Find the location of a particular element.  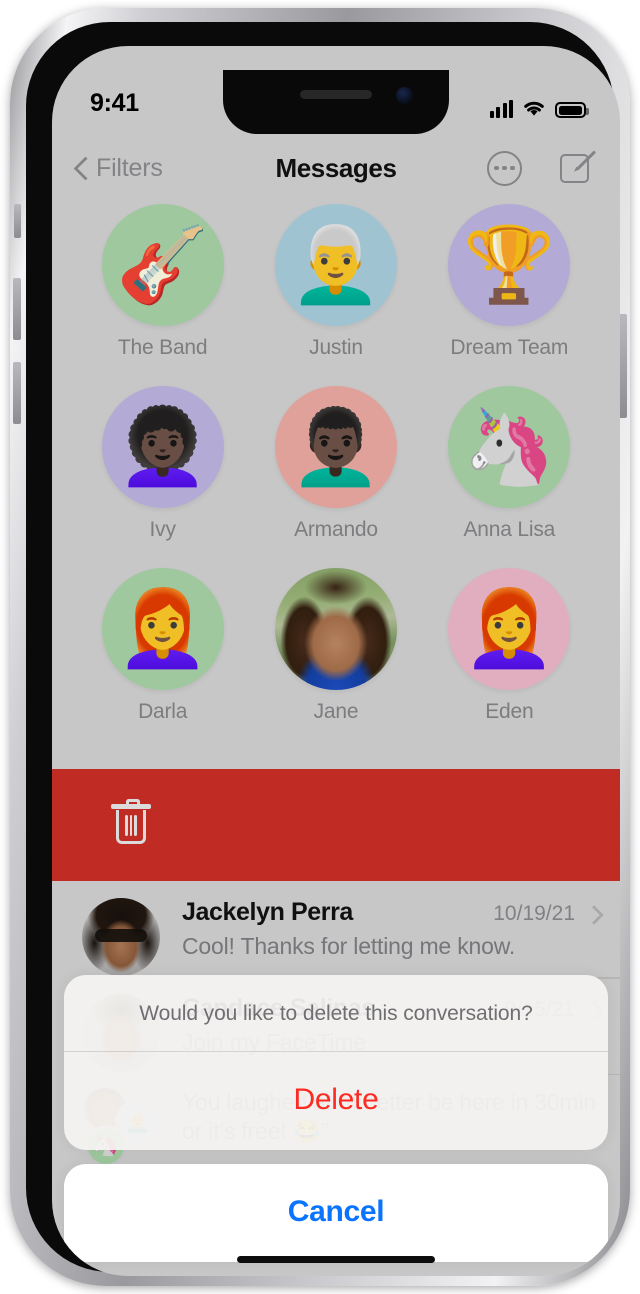

avatar: 🎸 is located at coordinates (162, 265).